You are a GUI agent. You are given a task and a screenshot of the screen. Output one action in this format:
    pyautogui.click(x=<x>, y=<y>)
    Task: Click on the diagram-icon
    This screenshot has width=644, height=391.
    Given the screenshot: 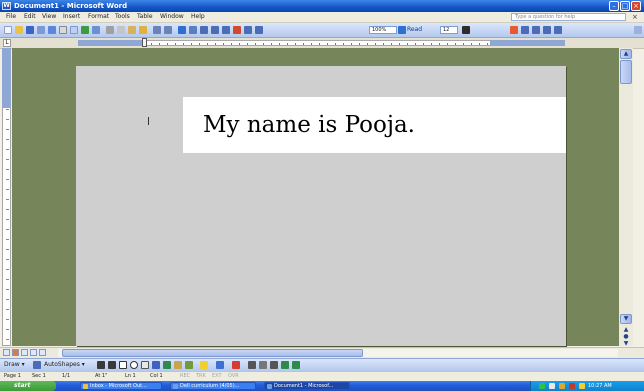 What is the action you would take?
    pyautogui.click(x=167, y=365)
    